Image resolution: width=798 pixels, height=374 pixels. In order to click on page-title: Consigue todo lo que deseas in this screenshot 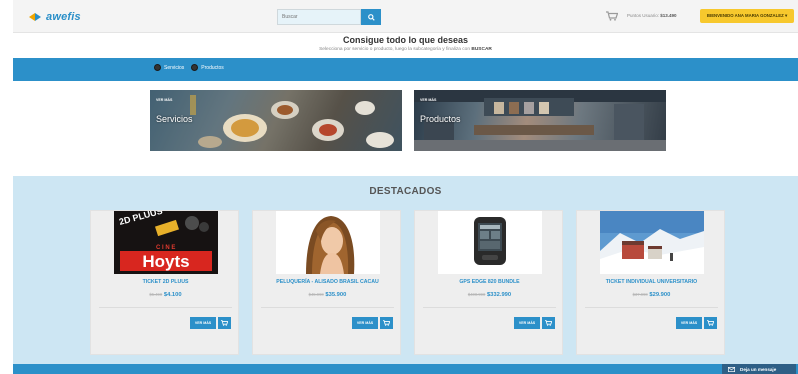, I will do `click(405, 40)`.